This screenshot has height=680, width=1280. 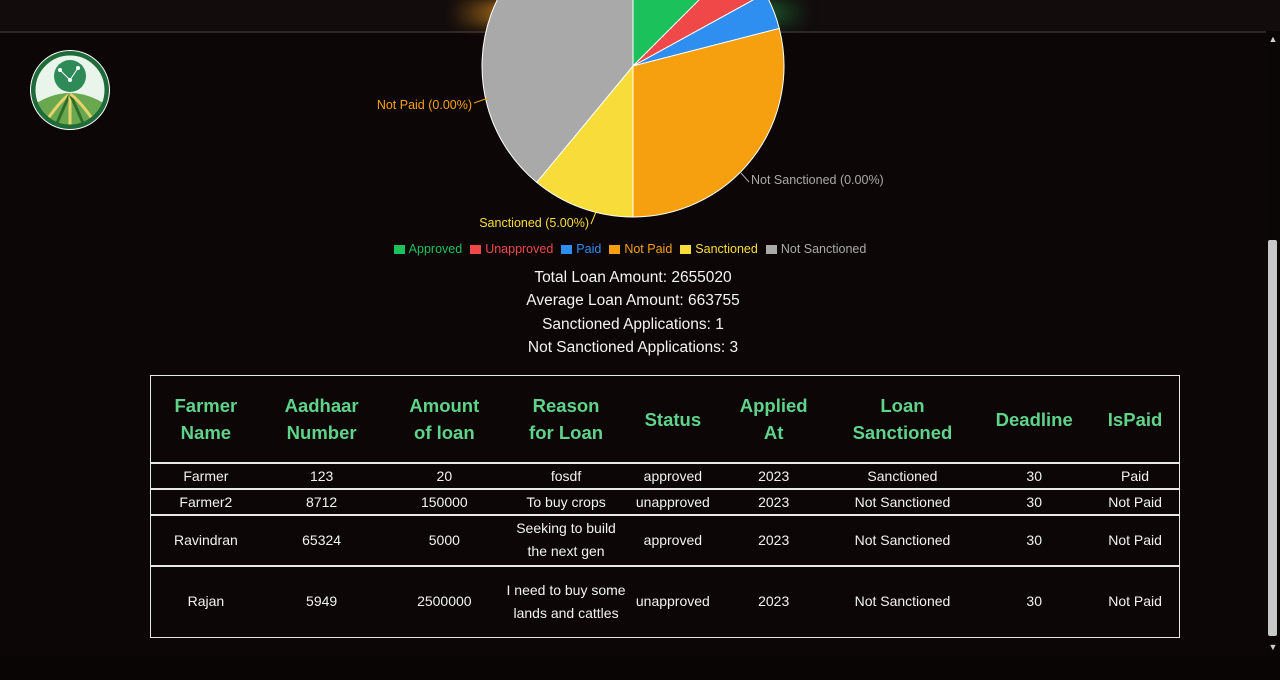 I want to click on legend-item-approved: Approved, so click(x=428, y=249).